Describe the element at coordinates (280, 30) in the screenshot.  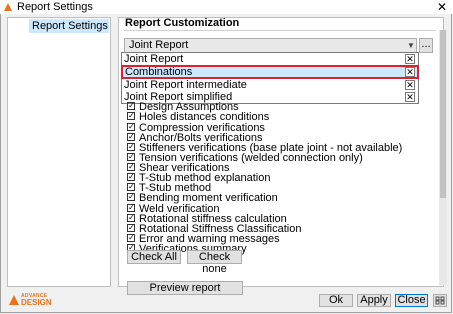
I see `section-divider` at that location.